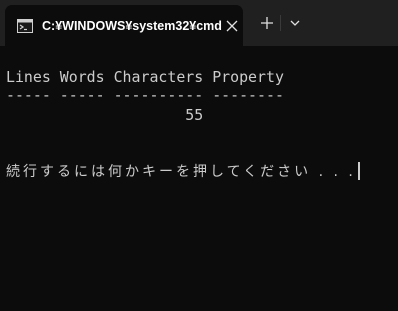 This screenshot has width=398, height=311. What do you see at coordinates (145, 95) in the screenshot?
I see `output-underline: ----- ----- ---------- --------` at bounding box center [145, 95].